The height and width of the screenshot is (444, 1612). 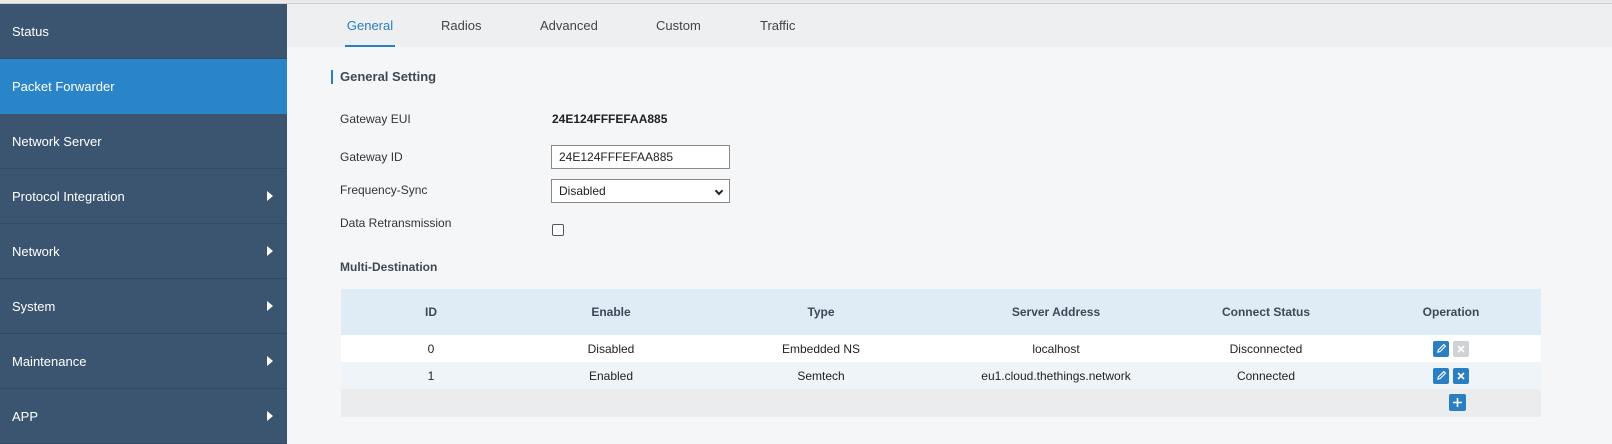 I want to click on gateway-id-label: Gateway ID, so click(x=371, y=157).